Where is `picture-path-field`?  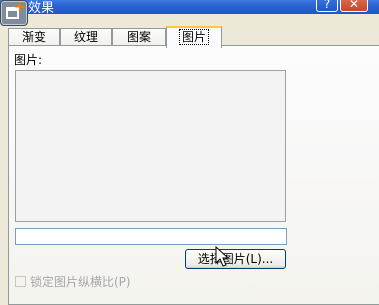
picture-path-field is located at coordinates (151, 236).